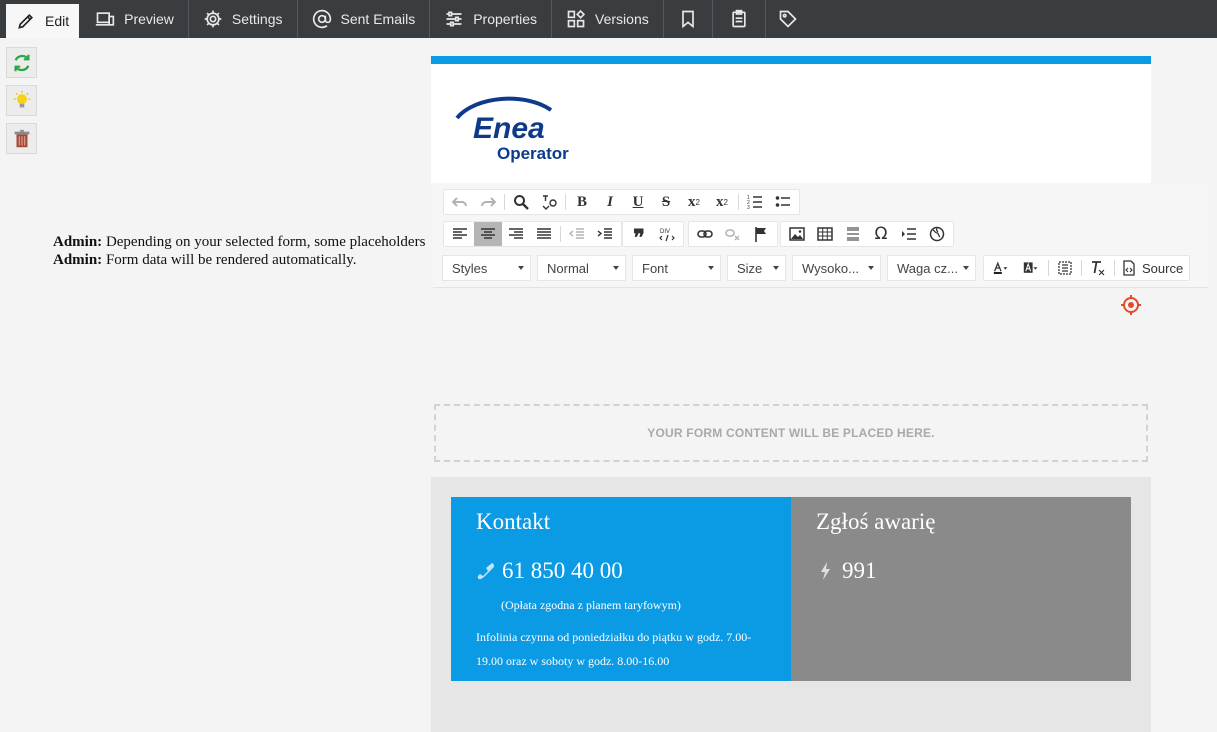 The width and height of the screenshot is (1217, 732). I want to click on align-left-button, so click(460, 234).